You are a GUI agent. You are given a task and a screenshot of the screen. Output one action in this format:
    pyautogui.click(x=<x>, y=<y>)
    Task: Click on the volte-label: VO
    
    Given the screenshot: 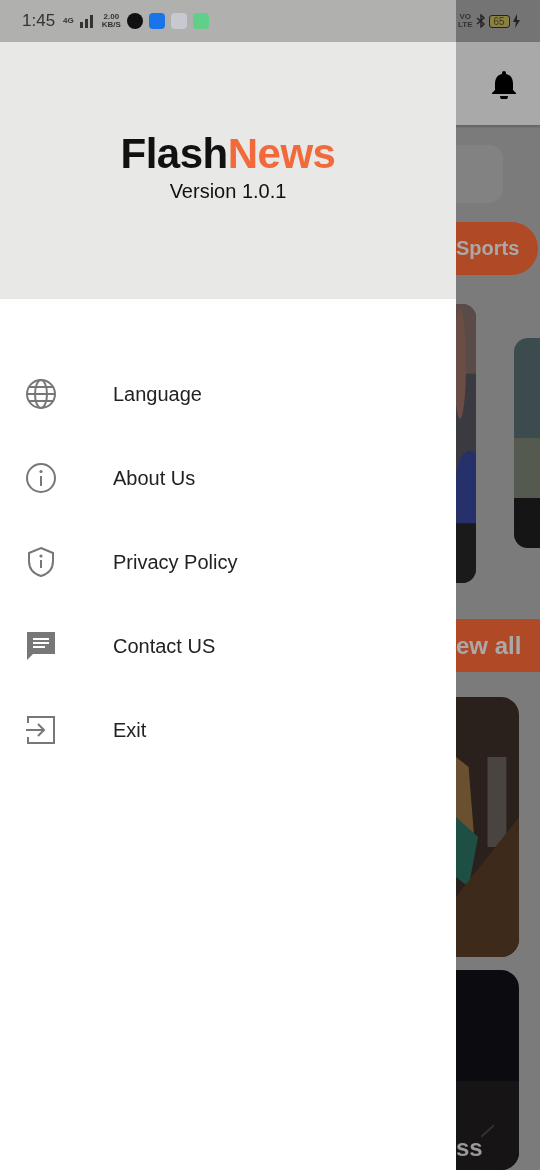 What is the action you would take?
    pyautogui.click(x=465, y=17)
    